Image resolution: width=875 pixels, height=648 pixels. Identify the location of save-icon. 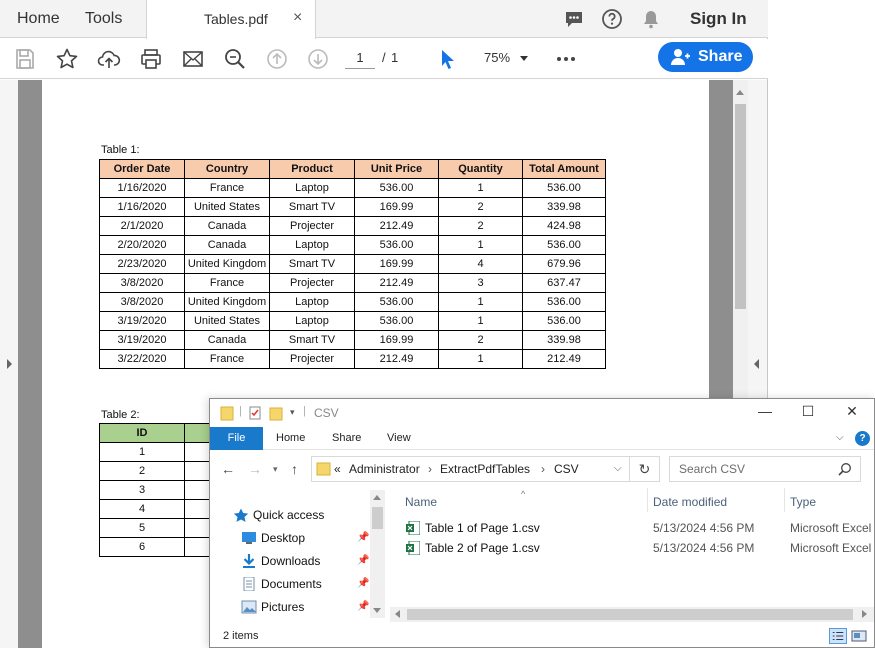
(25, 59).